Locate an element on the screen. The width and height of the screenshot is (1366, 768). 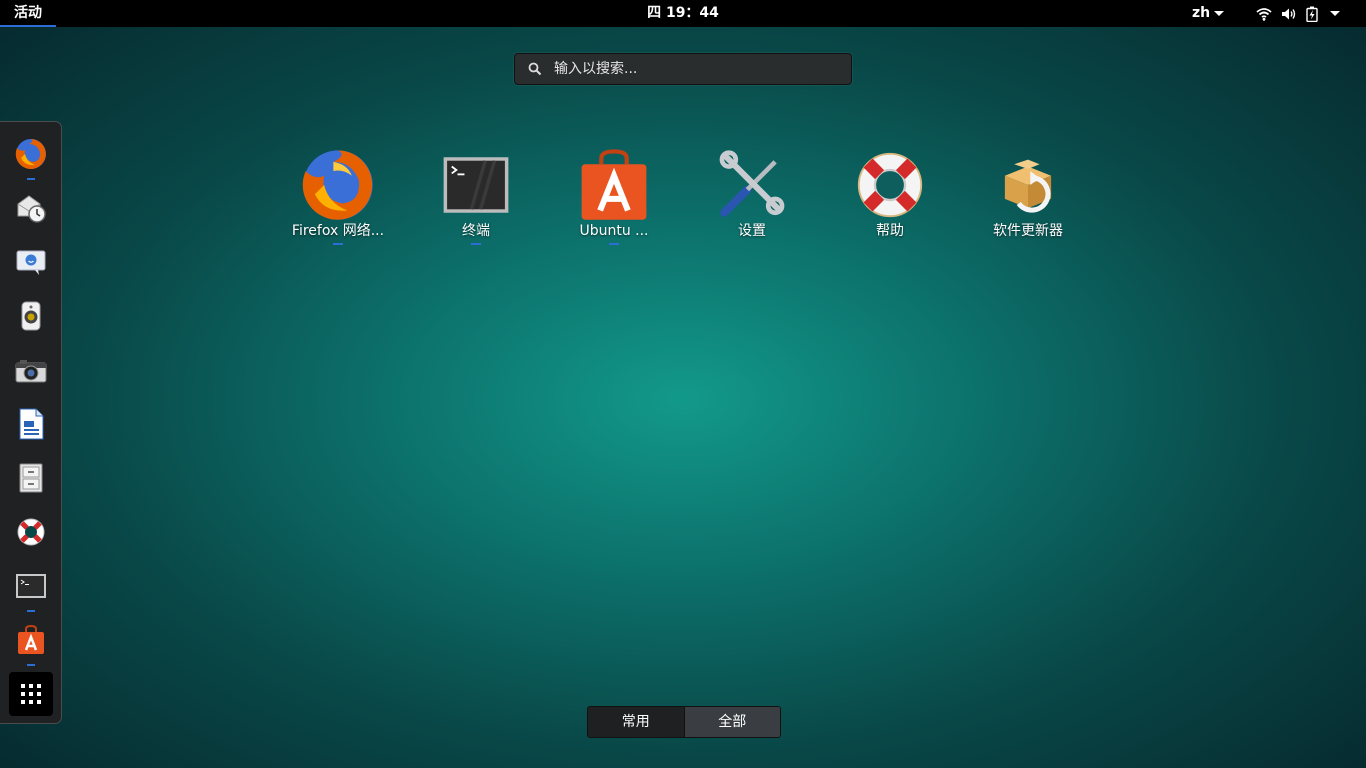
dash is located at coordinates (31, 422).